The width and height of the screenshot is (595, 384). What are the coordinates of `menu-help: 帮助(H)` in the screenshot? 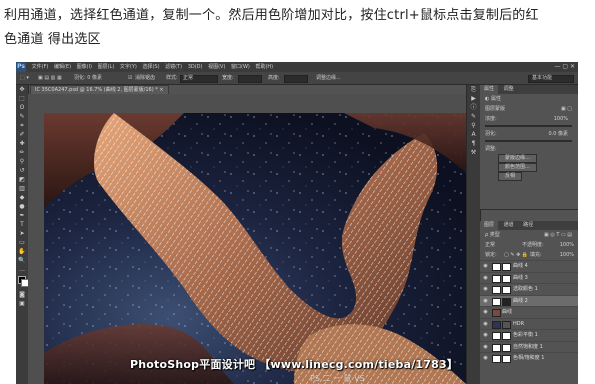 It's located at (264, 67).